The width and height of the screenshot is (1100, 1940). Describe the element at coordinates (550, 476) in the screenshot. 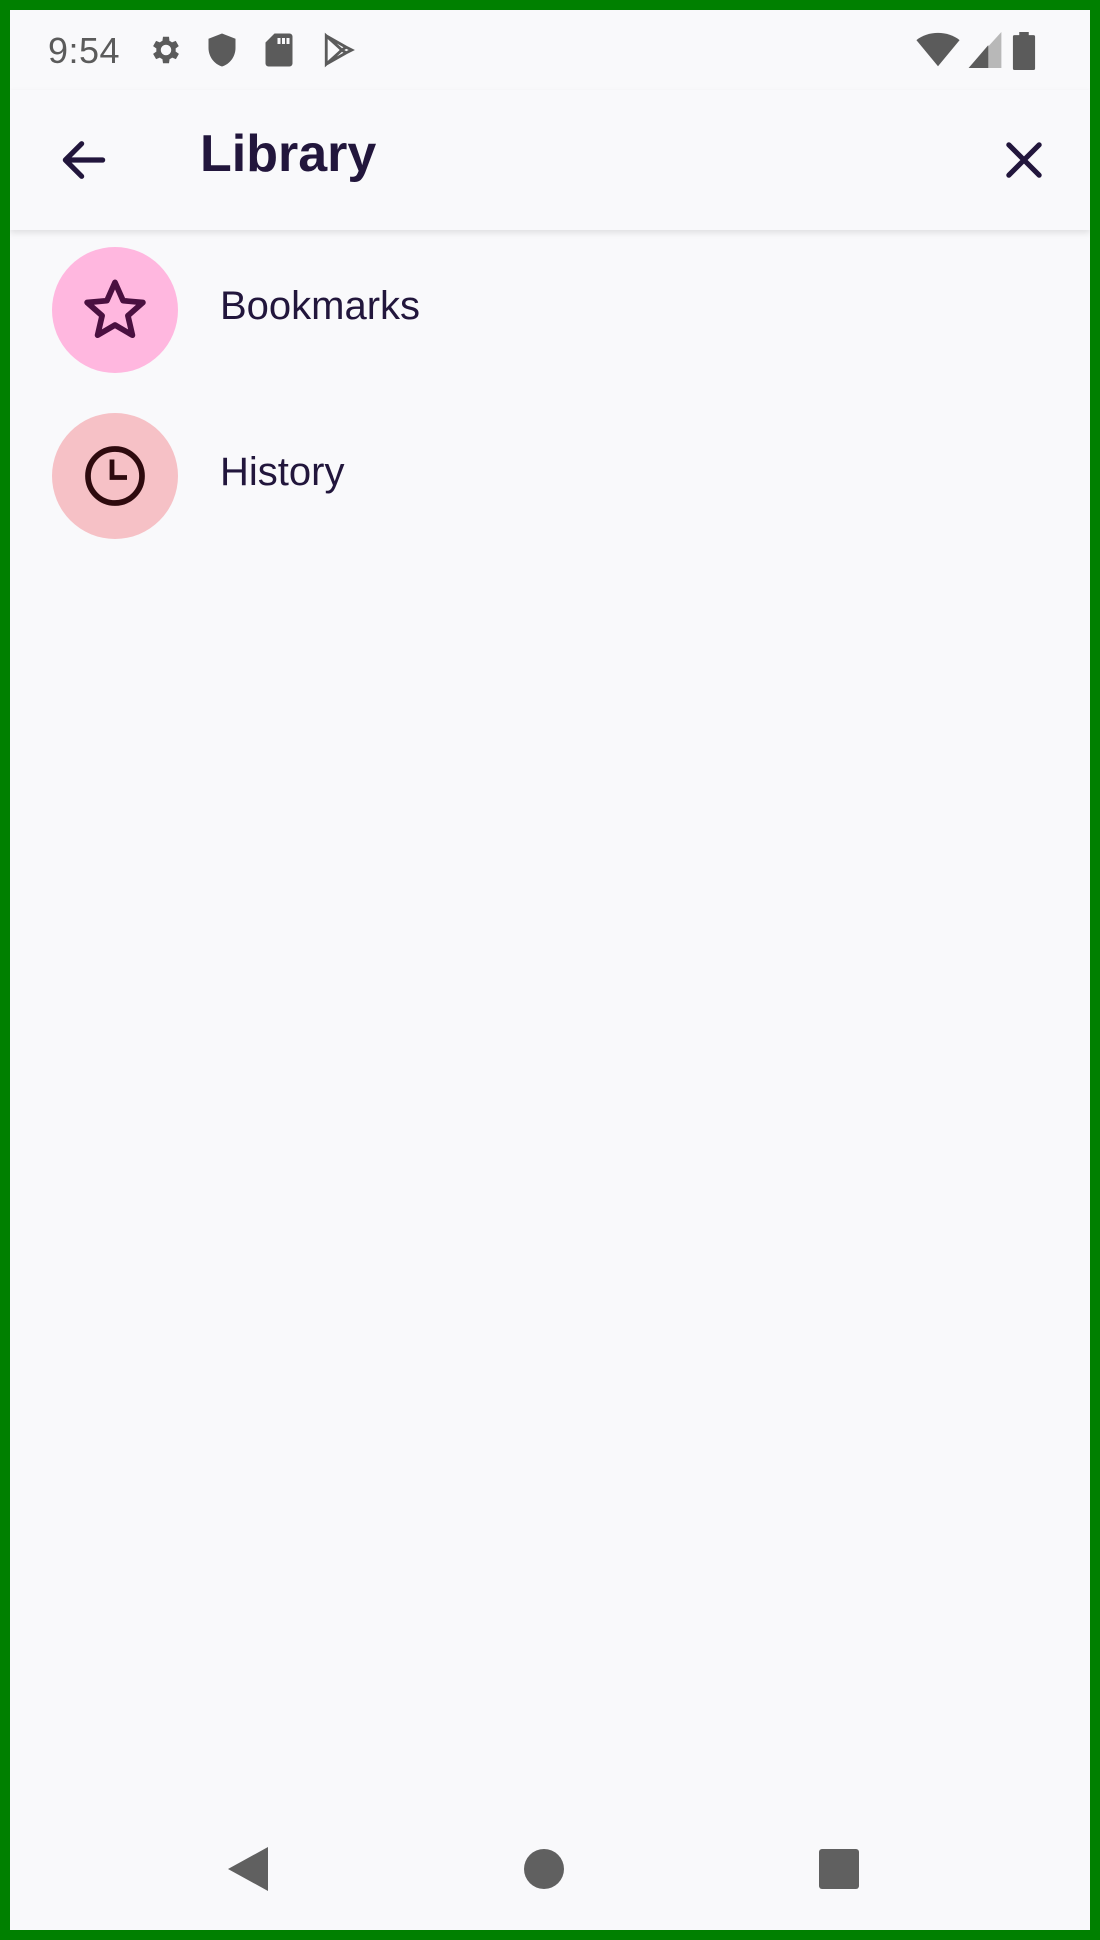

I see `list-item-history: History` at that location.